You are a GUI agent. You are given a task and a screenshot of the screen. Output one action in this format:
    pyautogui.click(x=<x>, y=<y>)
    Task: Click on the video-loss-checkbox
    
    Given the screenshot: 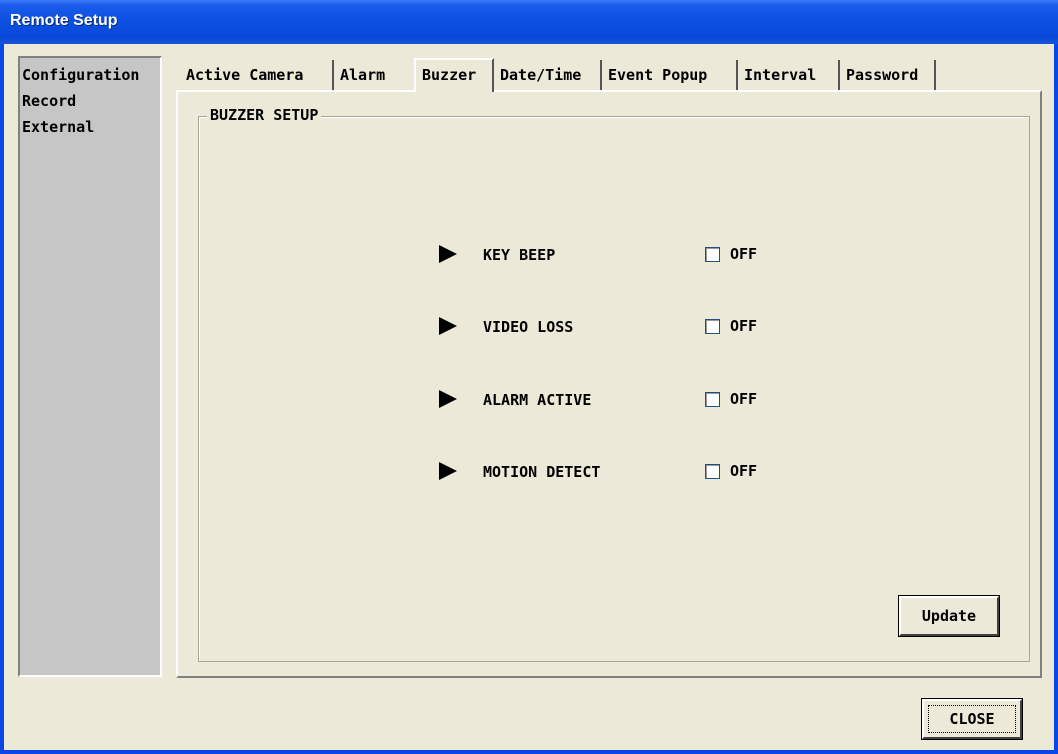 What is the action you would take?
    pyautogui.click(x=712, y=326)
    